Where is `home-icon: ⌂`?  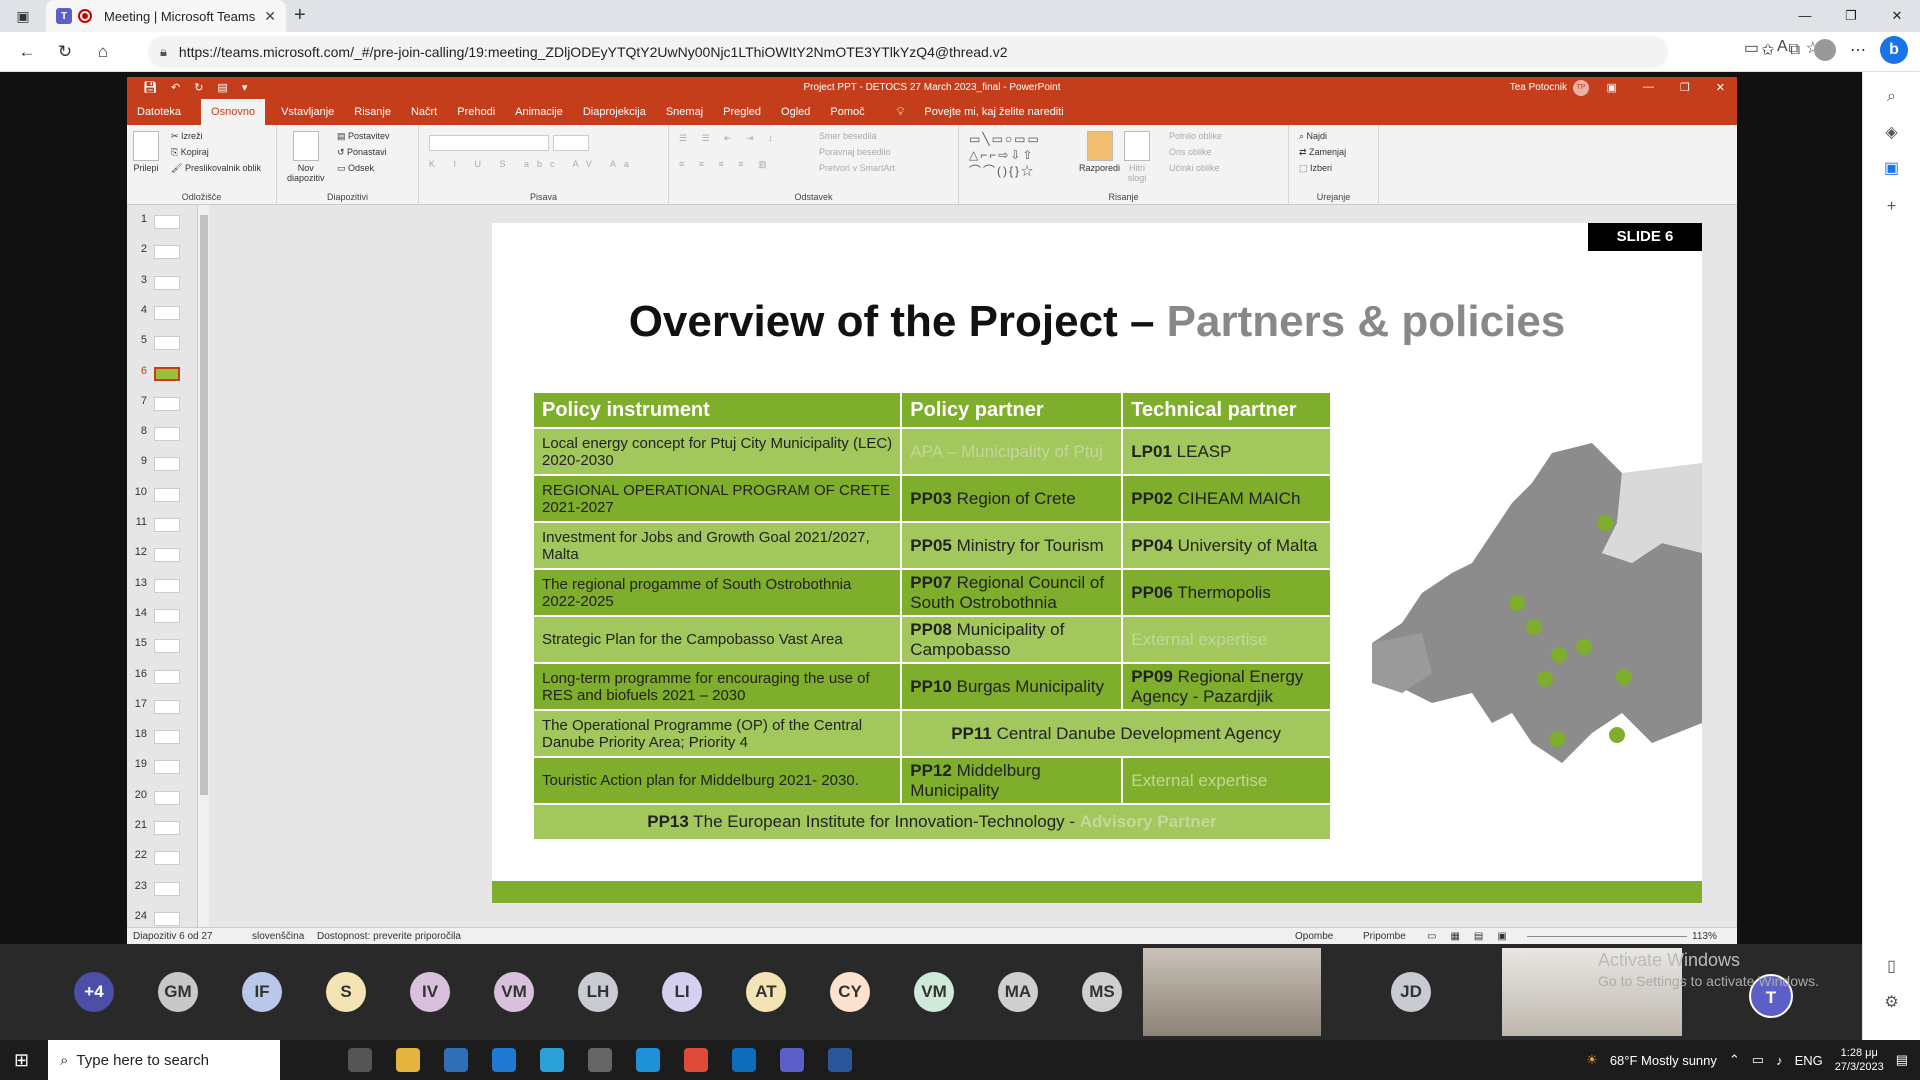 home-icon: ⌂ is located at coordinates (103, 52).